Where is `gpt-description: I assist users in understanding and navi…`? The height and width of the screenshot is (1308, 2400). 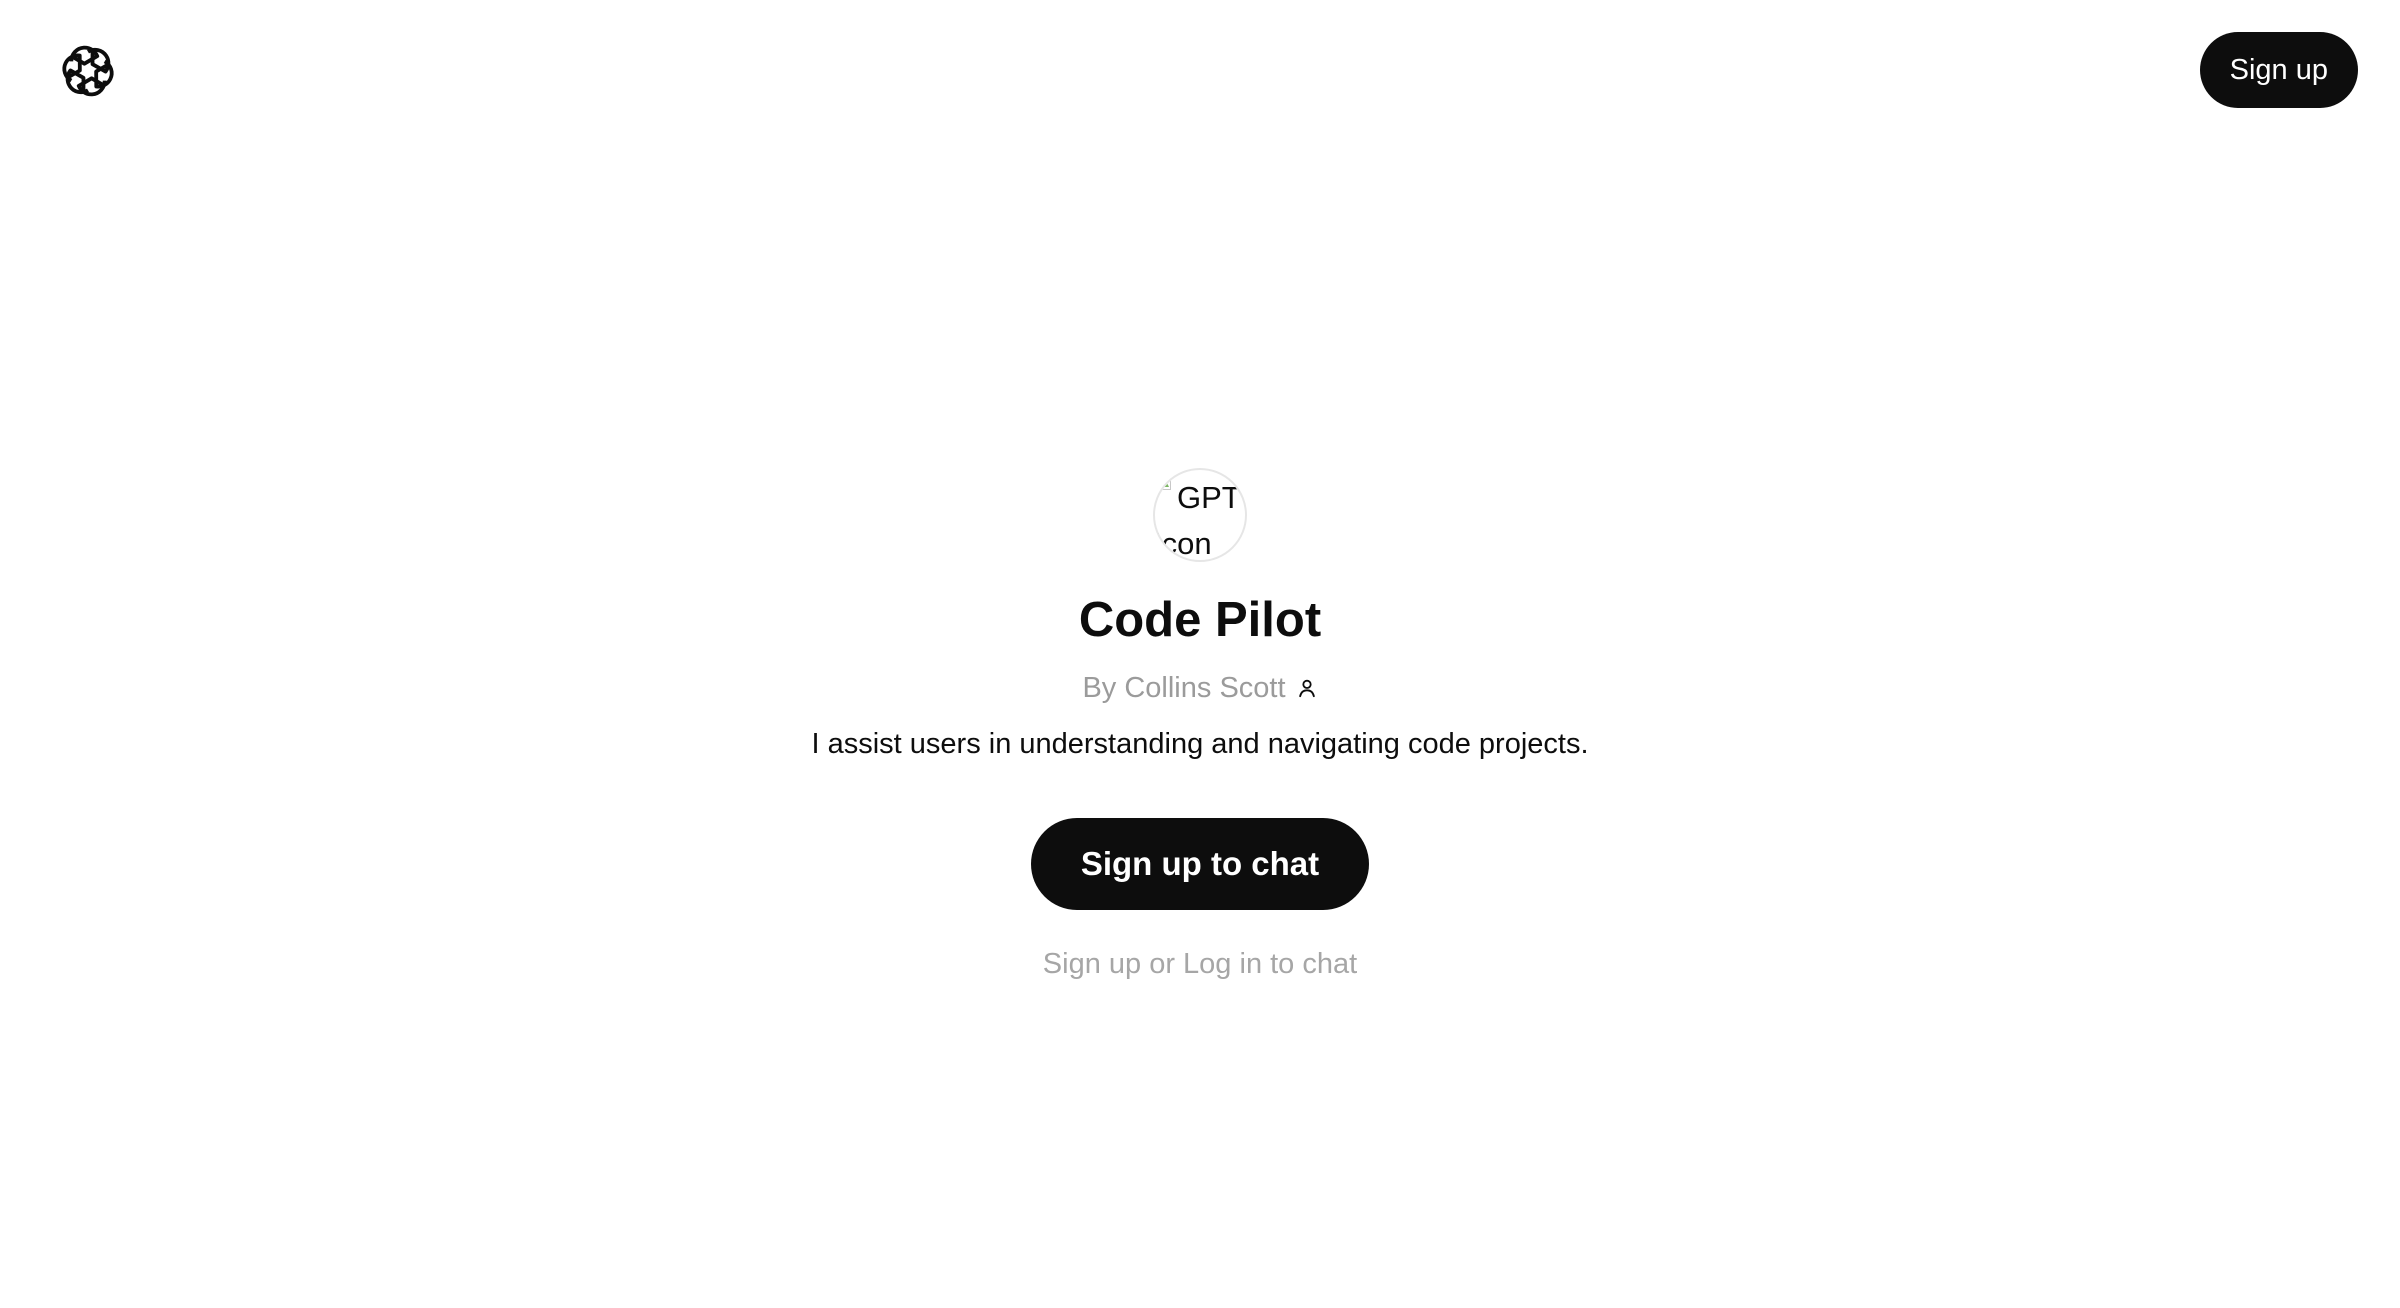 gpt-description: I assist users in understanding and navi… is located at coordinates (1200, 744).